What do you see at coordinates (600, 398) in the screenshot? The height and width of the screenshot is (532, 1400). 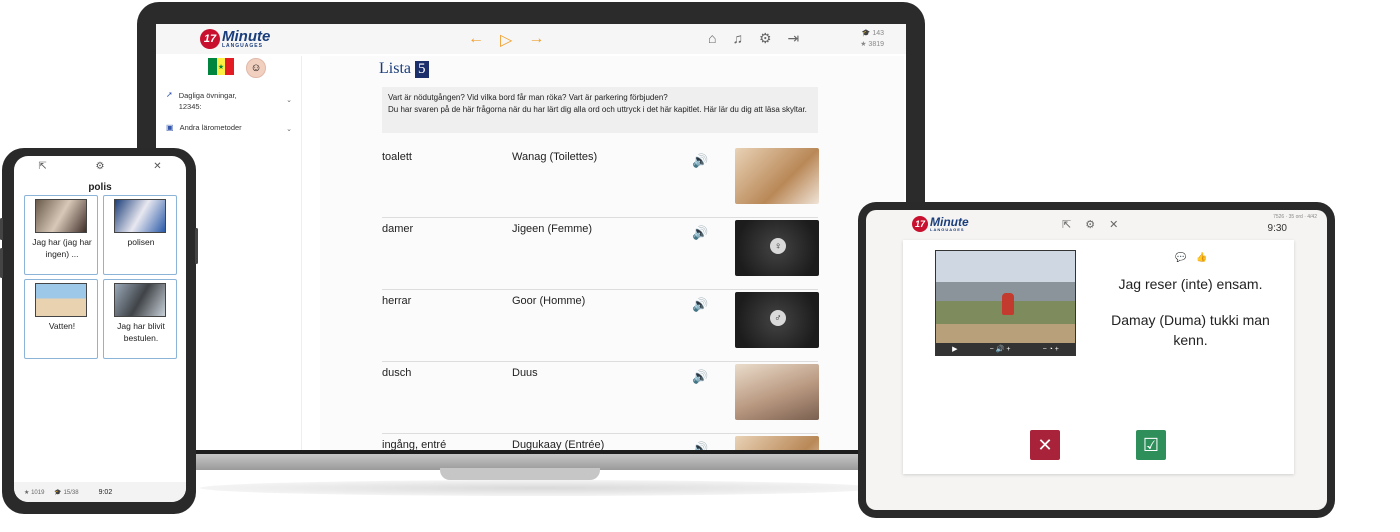 I see `word-row: dusch Duus 🔊` at bounding box center [600, 398].